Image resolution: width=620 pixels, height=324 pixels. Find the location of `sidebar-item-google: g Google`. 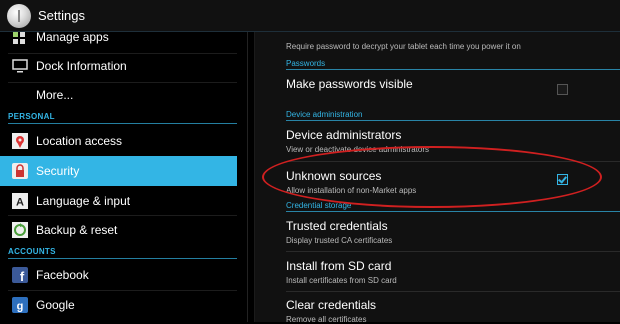

sidebar-item-google: g Google is located at coordinates (118, 305).